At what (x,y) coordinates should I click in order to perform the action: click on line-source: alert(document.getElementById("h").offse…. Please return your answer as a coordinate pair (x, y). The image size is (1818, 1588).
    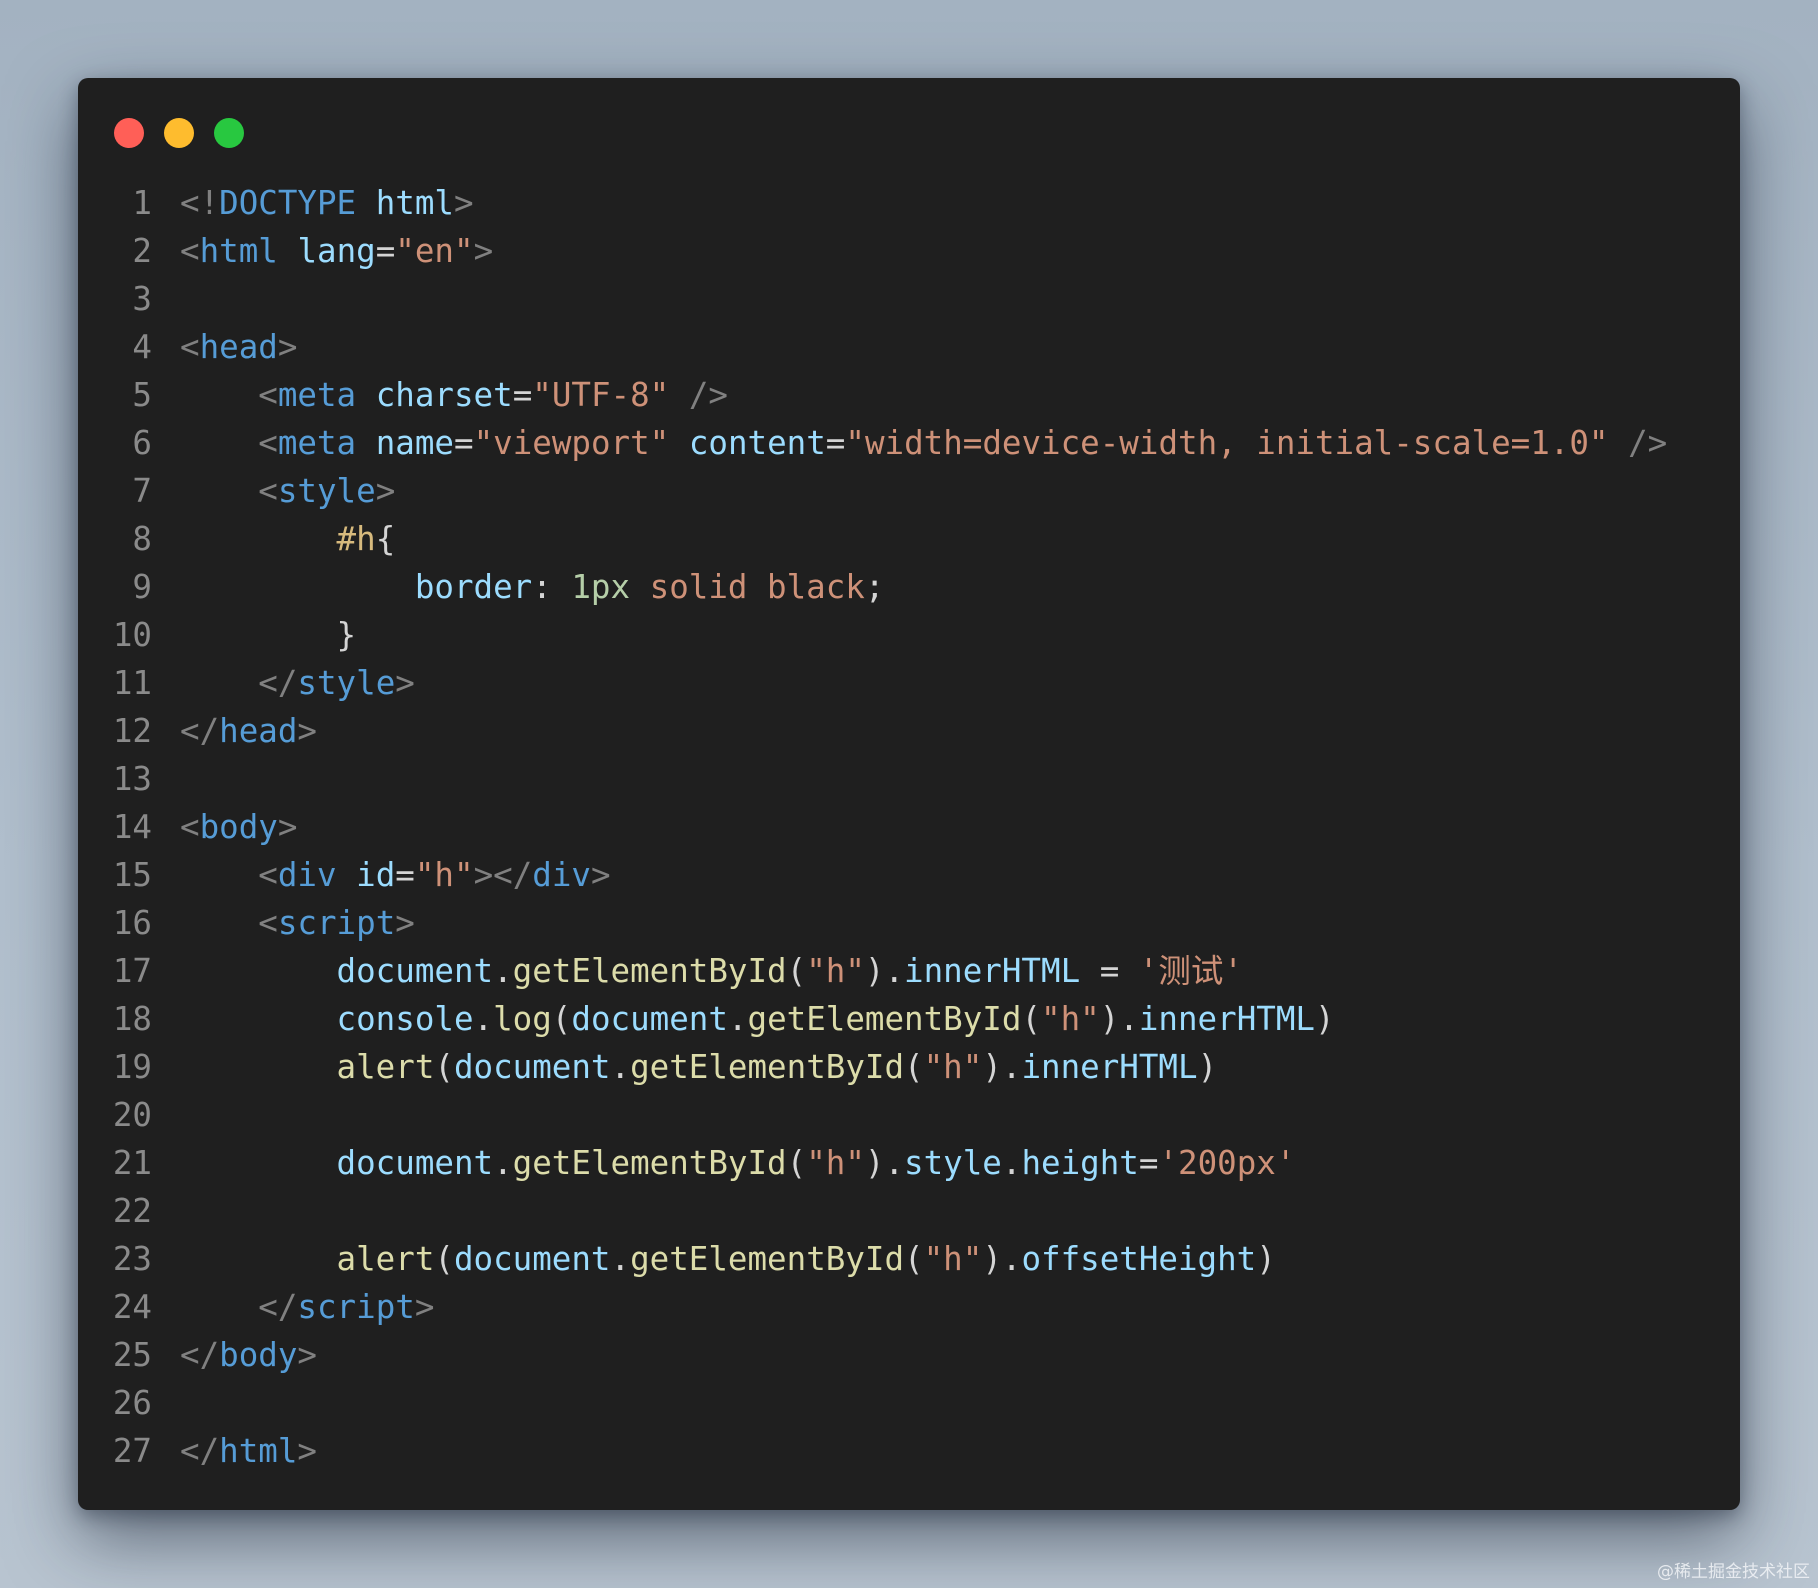
    Looking at the image, I should click on (728, 1259).